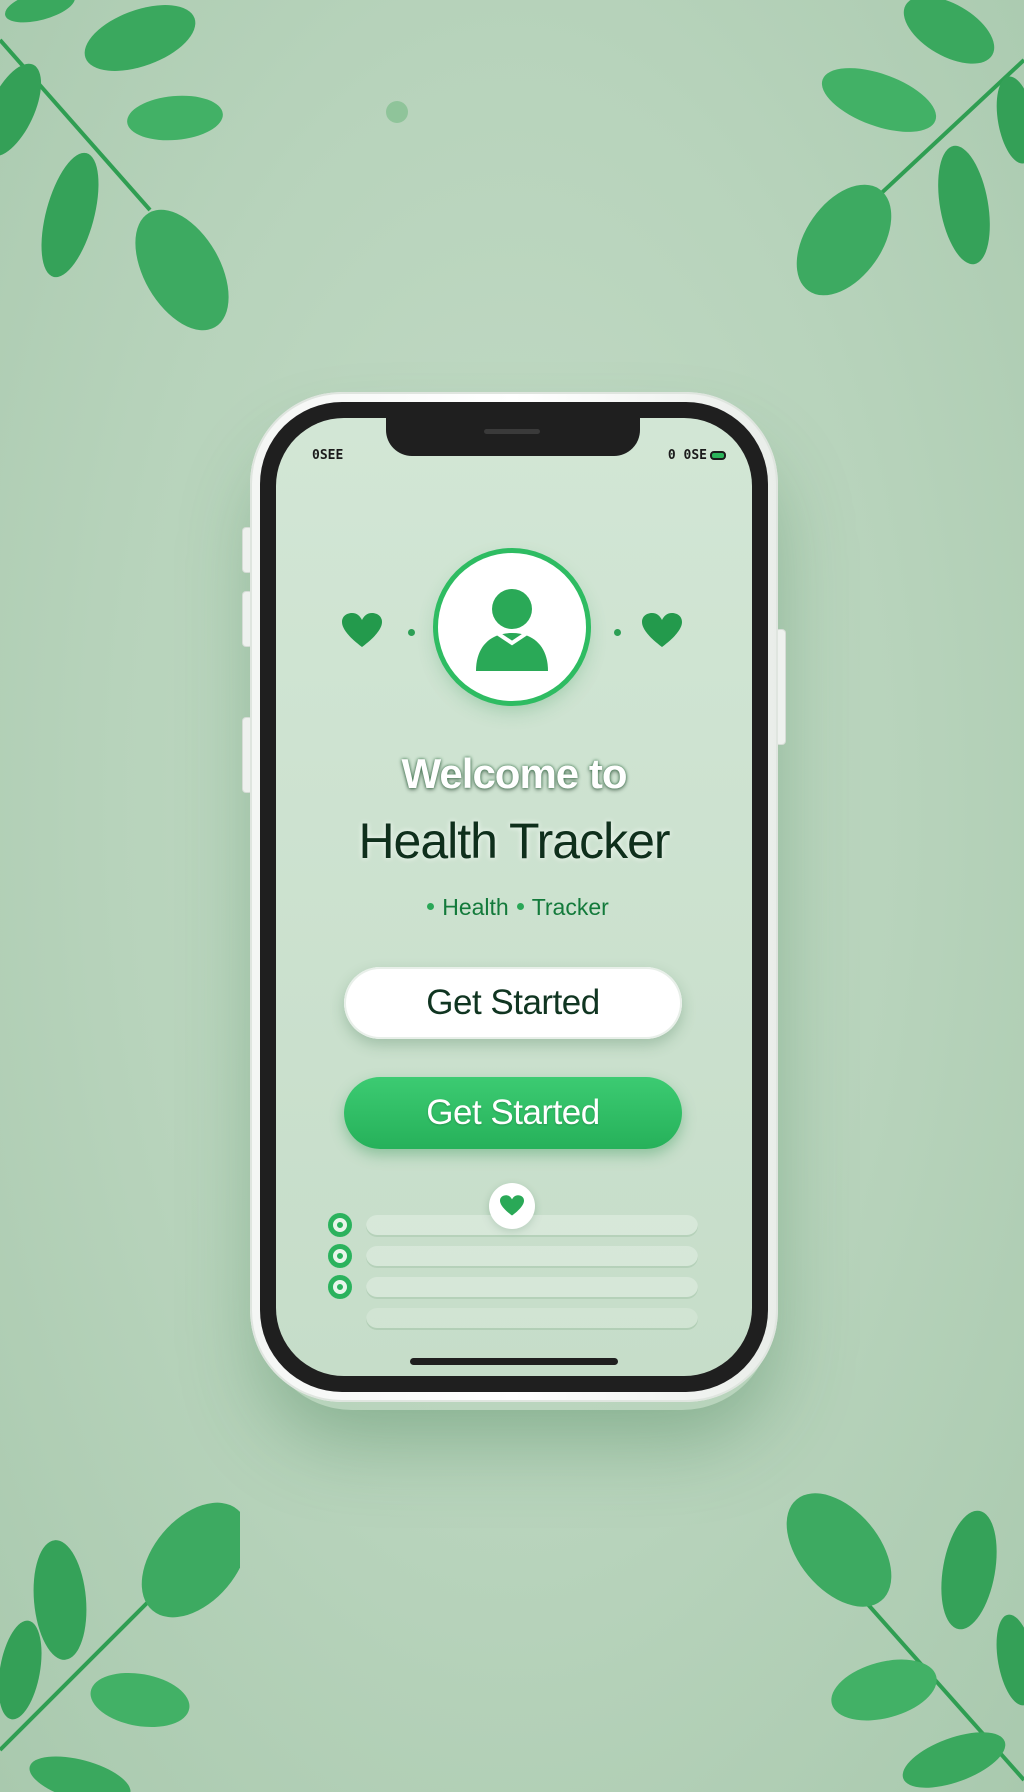 The height and width of the screenshot is (1792, 1024). I want to click on decorative-dot, so click(397, 112).